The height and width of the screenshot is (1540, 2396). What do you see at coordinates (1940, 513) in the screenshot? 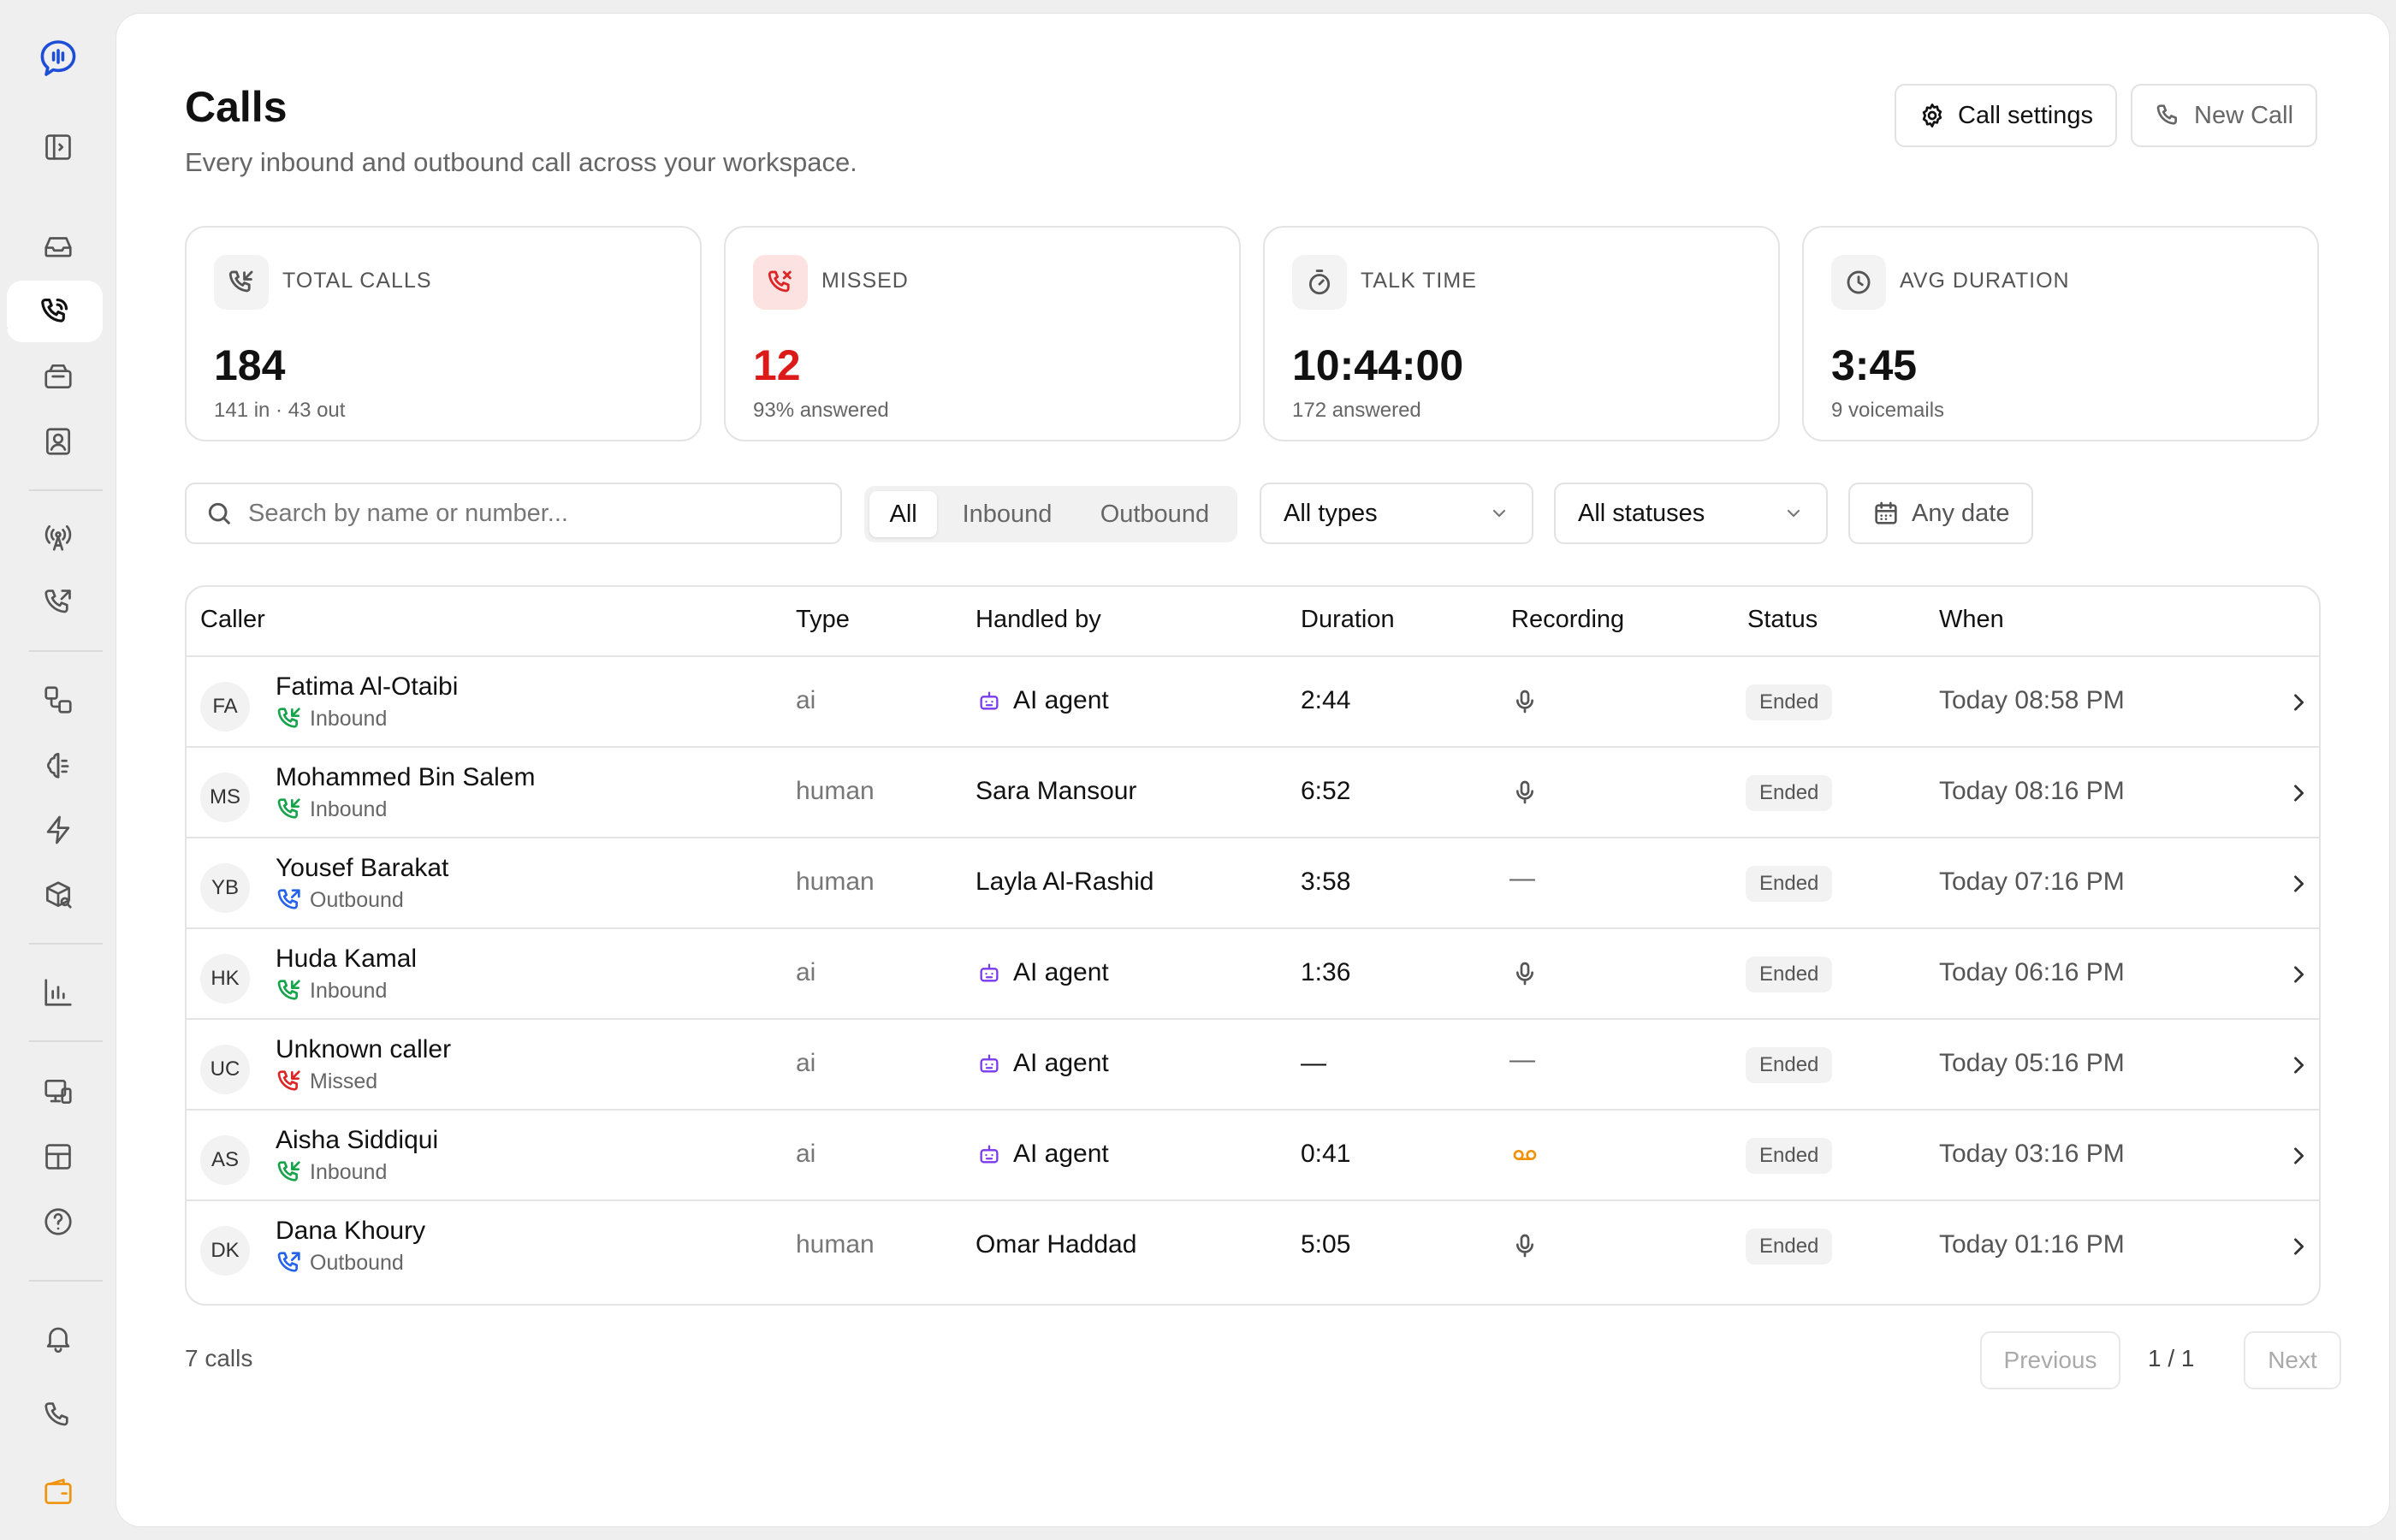
I see `date-filter-button: Any date` at bounding box center [1940, 513].